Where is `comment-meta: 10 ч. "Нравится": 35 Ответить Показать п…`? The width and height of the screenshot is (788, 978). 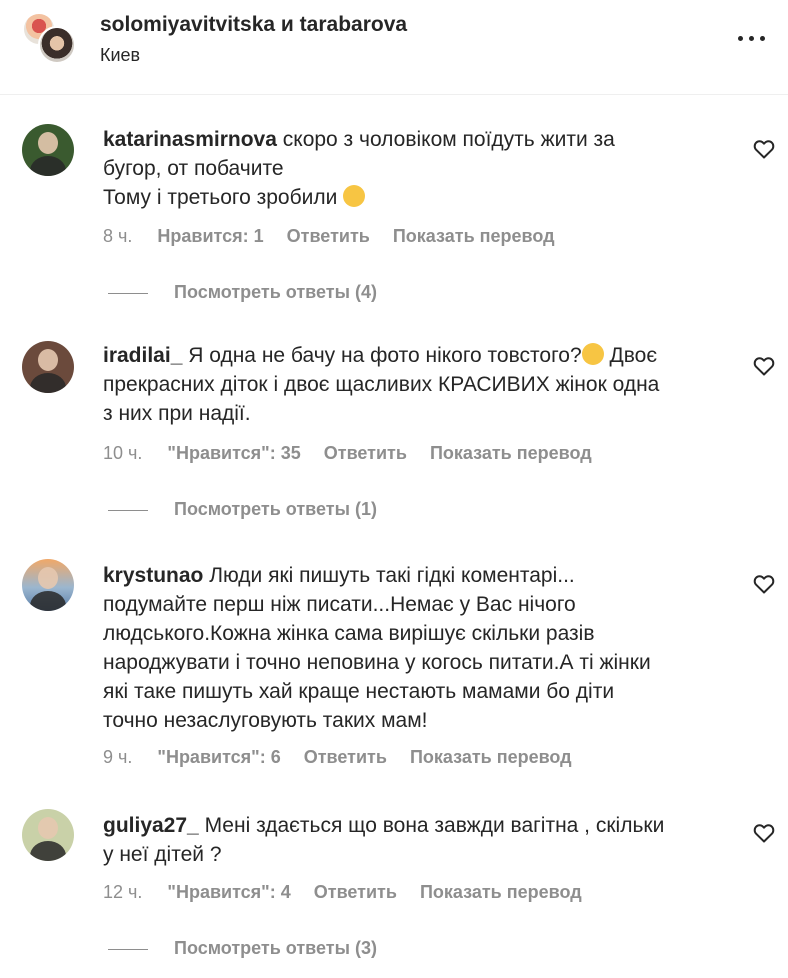 comment-meta: 10 ч. "Нравится": 35 Ответить Показать п… is located at coordinates (356, 453).